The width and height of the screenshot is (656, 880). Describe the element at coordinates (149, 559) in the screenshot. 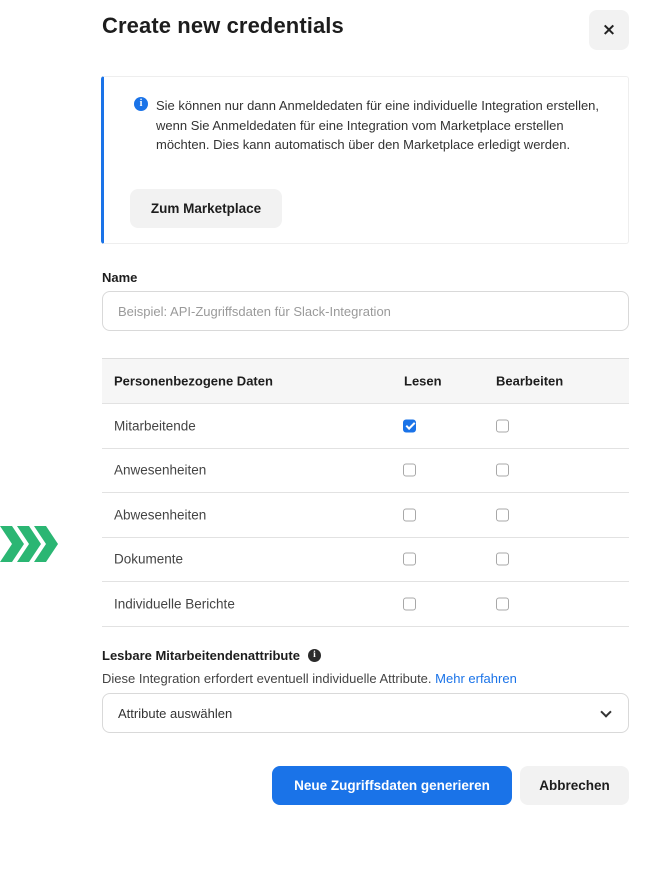

I see `row-label: Dokumente` at that location.